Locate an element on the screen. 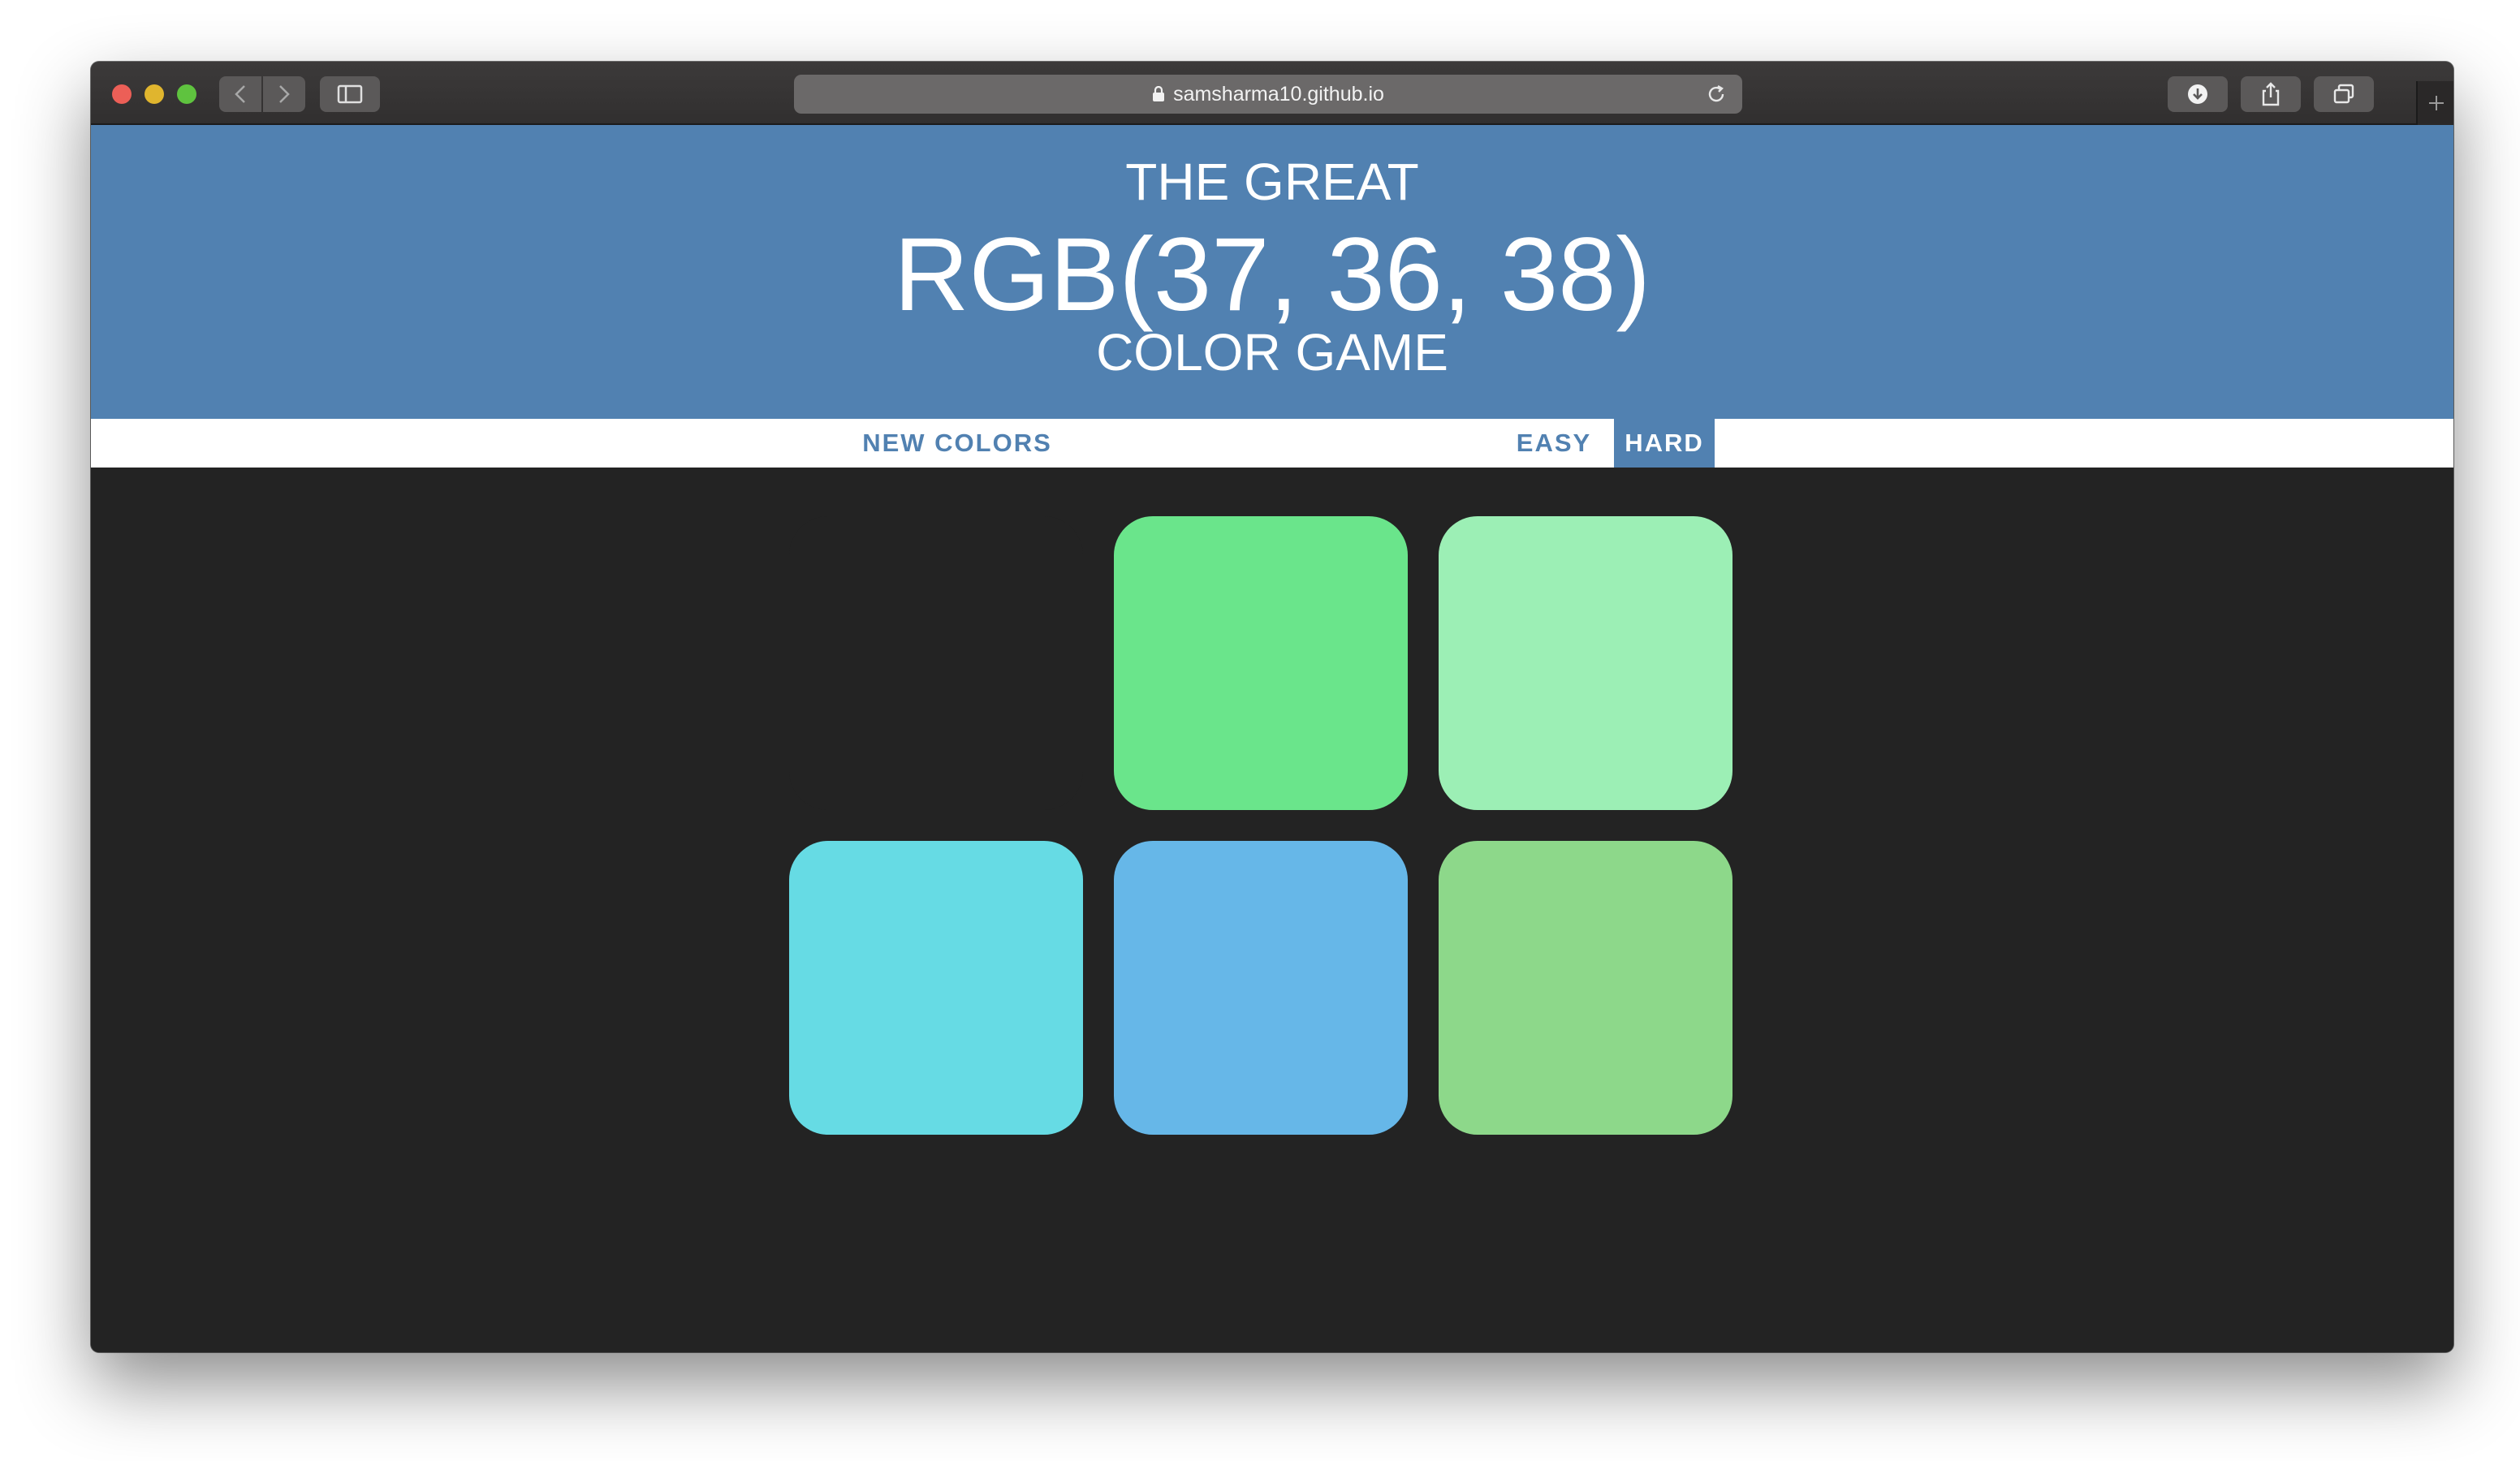 This screenshot has height=1461, width=2520. chevron-left-icon is located at coordinates (240, 94).